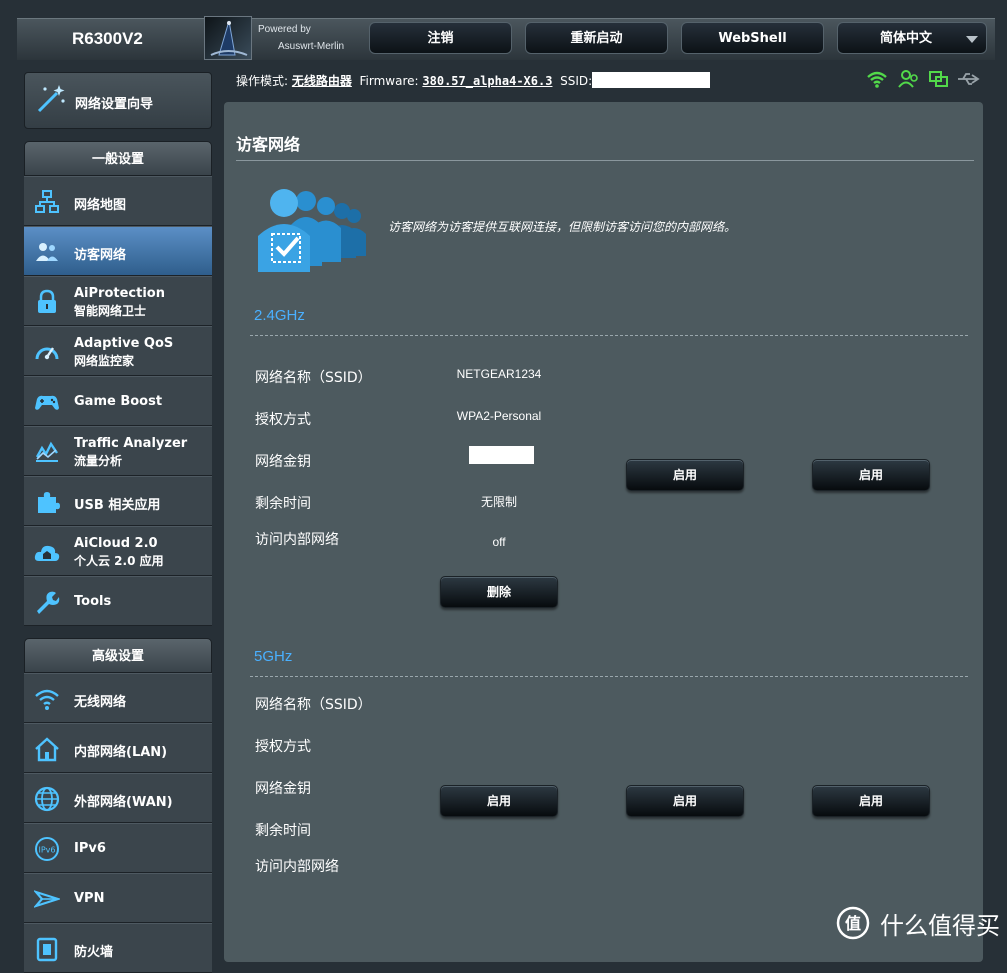 This screenshot has width=1007, height=973. What do you see at coordinates (853, 925) in the screenshot?
I see `watermark-logo: 值` at bounding box center [853, 925].